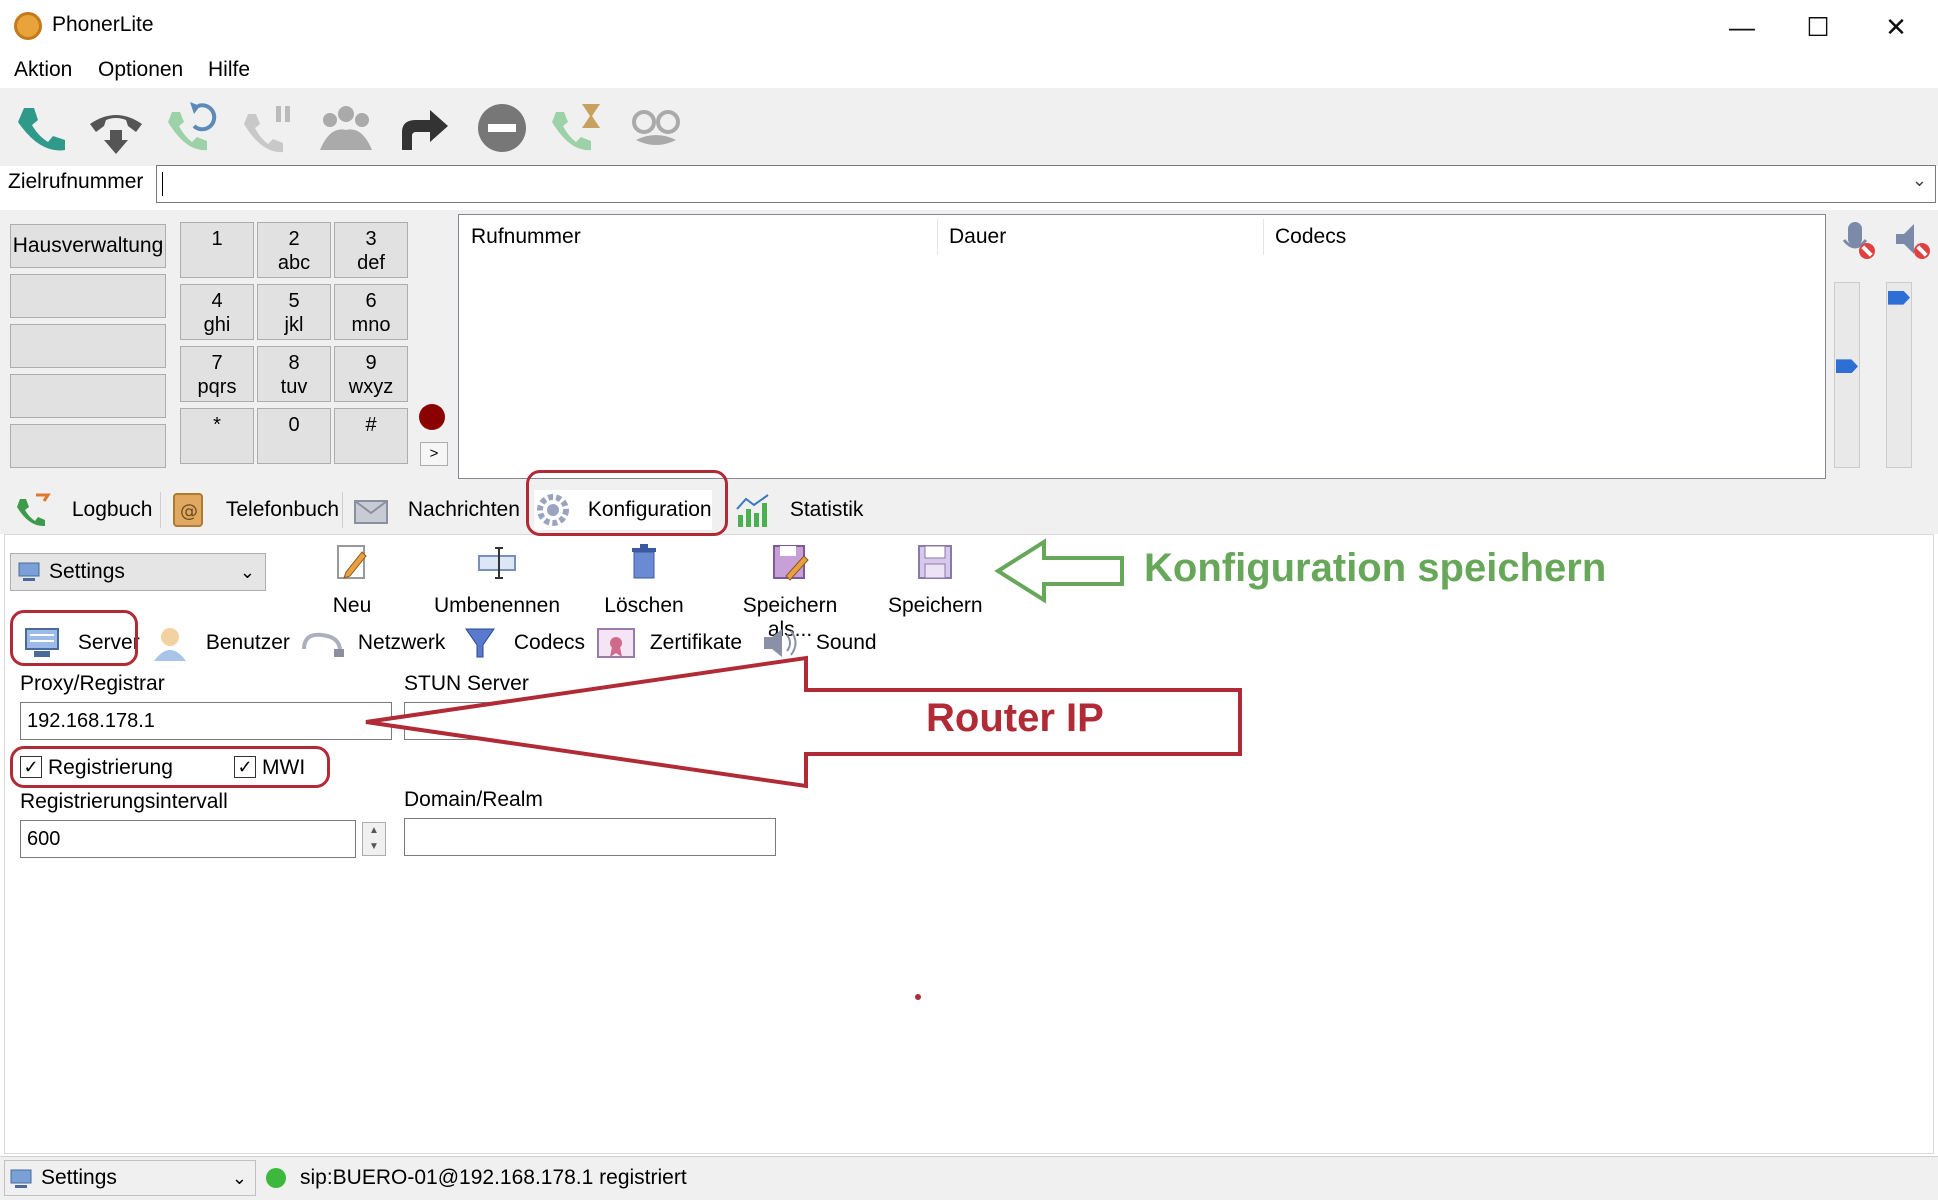 The height and width of the screenshot is (1200, 1938). I want to click on menu-bar, so click(969, 70).